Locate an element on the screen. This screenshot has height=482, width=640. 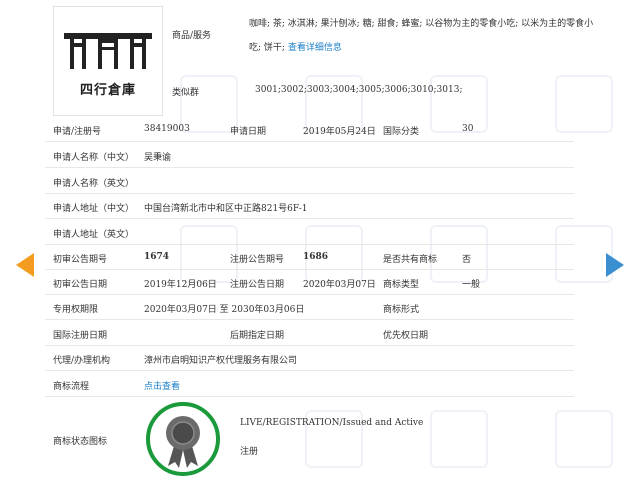
agent-label: 代理/办理机构 is located at coordinates (82, 361).